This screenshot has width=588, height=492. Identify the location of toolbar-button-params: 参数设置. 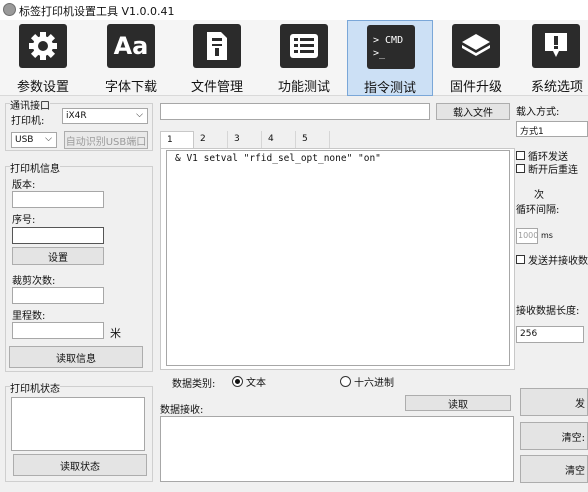
(43, 58).